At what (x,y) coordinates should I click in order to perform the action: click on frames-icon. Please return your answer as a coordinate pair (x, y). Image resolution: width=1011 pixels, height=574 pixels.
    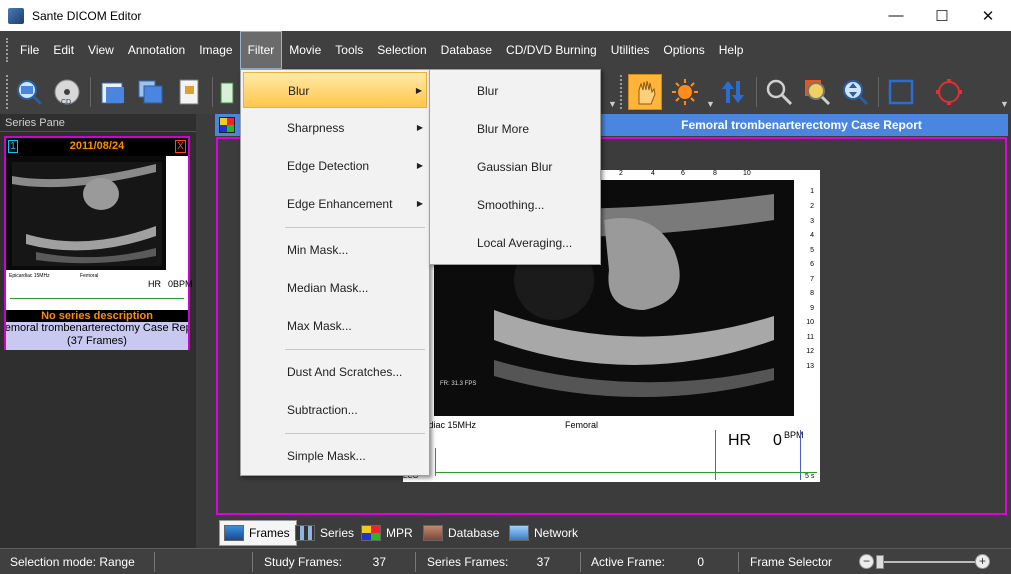
    Looking at the image, I should click on (234, 533).